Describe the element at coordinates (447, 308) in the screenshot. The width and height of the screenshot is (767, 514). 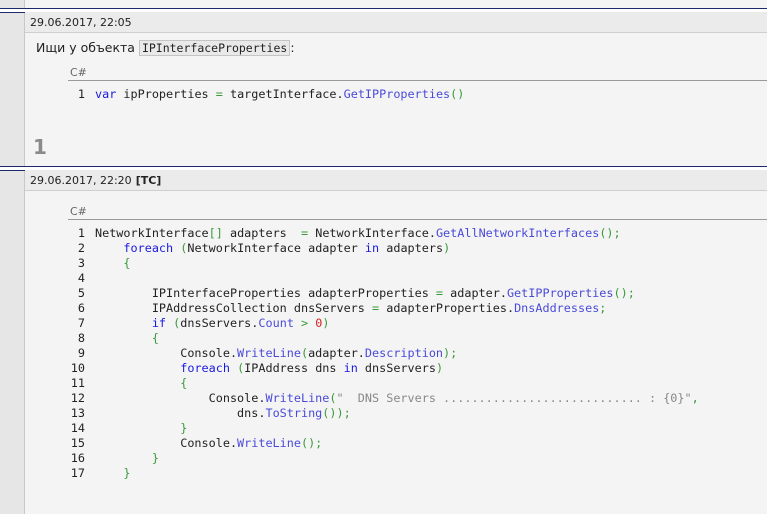
I see `code-token: adapterProperties.` at that location.